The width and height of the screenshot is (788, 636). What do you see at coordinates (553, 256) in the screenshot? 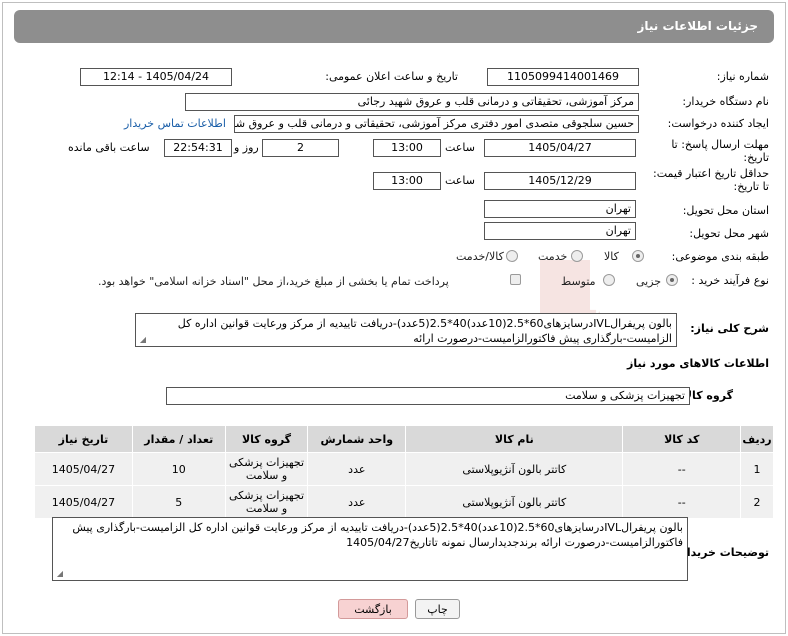
I see `category-service-label: خدمت` at bounding box center [553, 256].